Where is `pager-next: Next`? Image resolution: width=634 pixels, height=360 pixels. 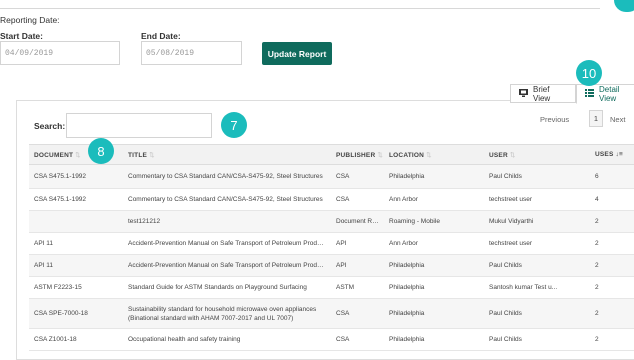 pager-next: Next is located at coordinates (617, 119).